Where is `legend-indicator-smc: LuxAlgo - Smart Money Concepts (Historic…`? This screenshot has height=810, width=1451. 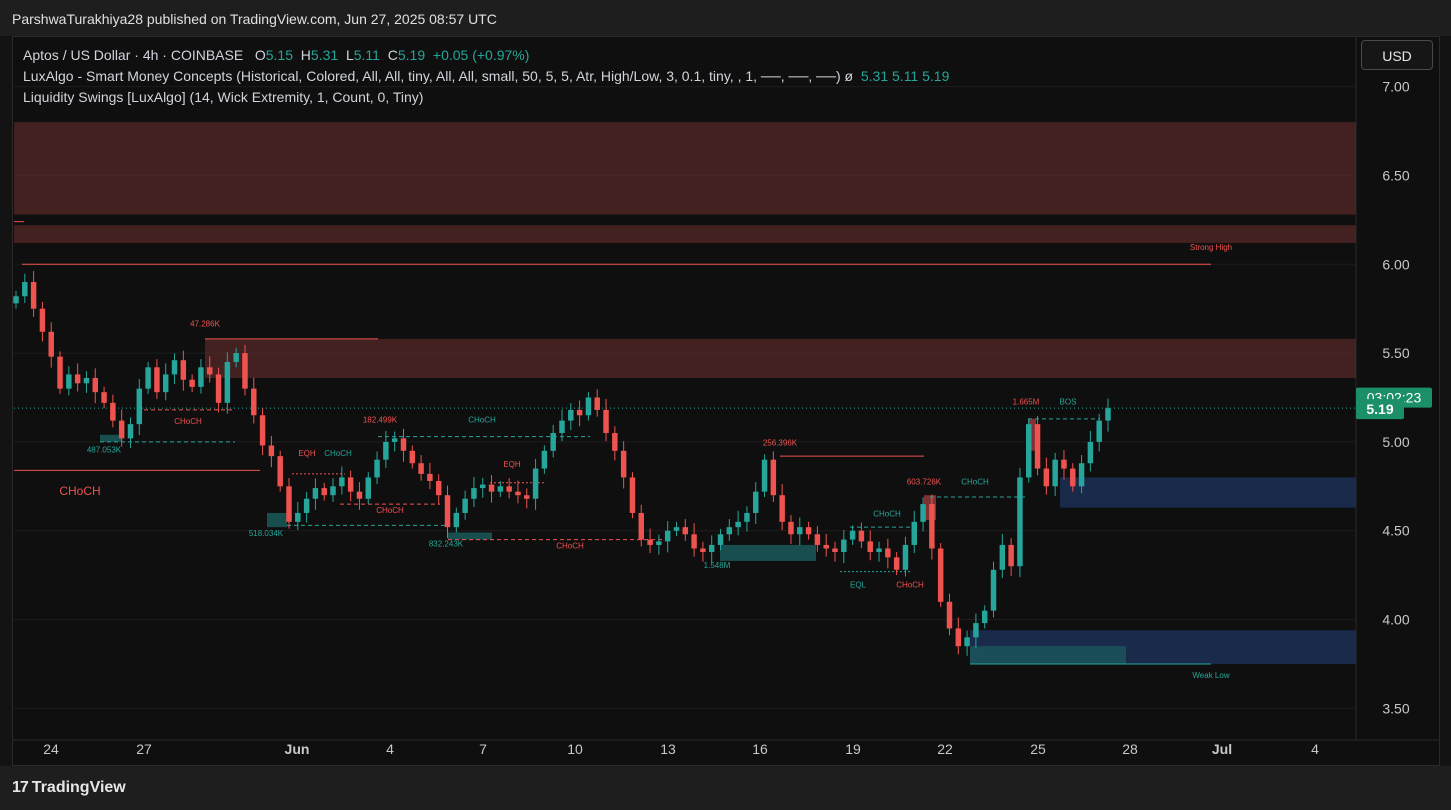
legend-indicator-smc: LuxAlgo - Smart Money Concepts (Historic… is located at coordinates (486, 76).